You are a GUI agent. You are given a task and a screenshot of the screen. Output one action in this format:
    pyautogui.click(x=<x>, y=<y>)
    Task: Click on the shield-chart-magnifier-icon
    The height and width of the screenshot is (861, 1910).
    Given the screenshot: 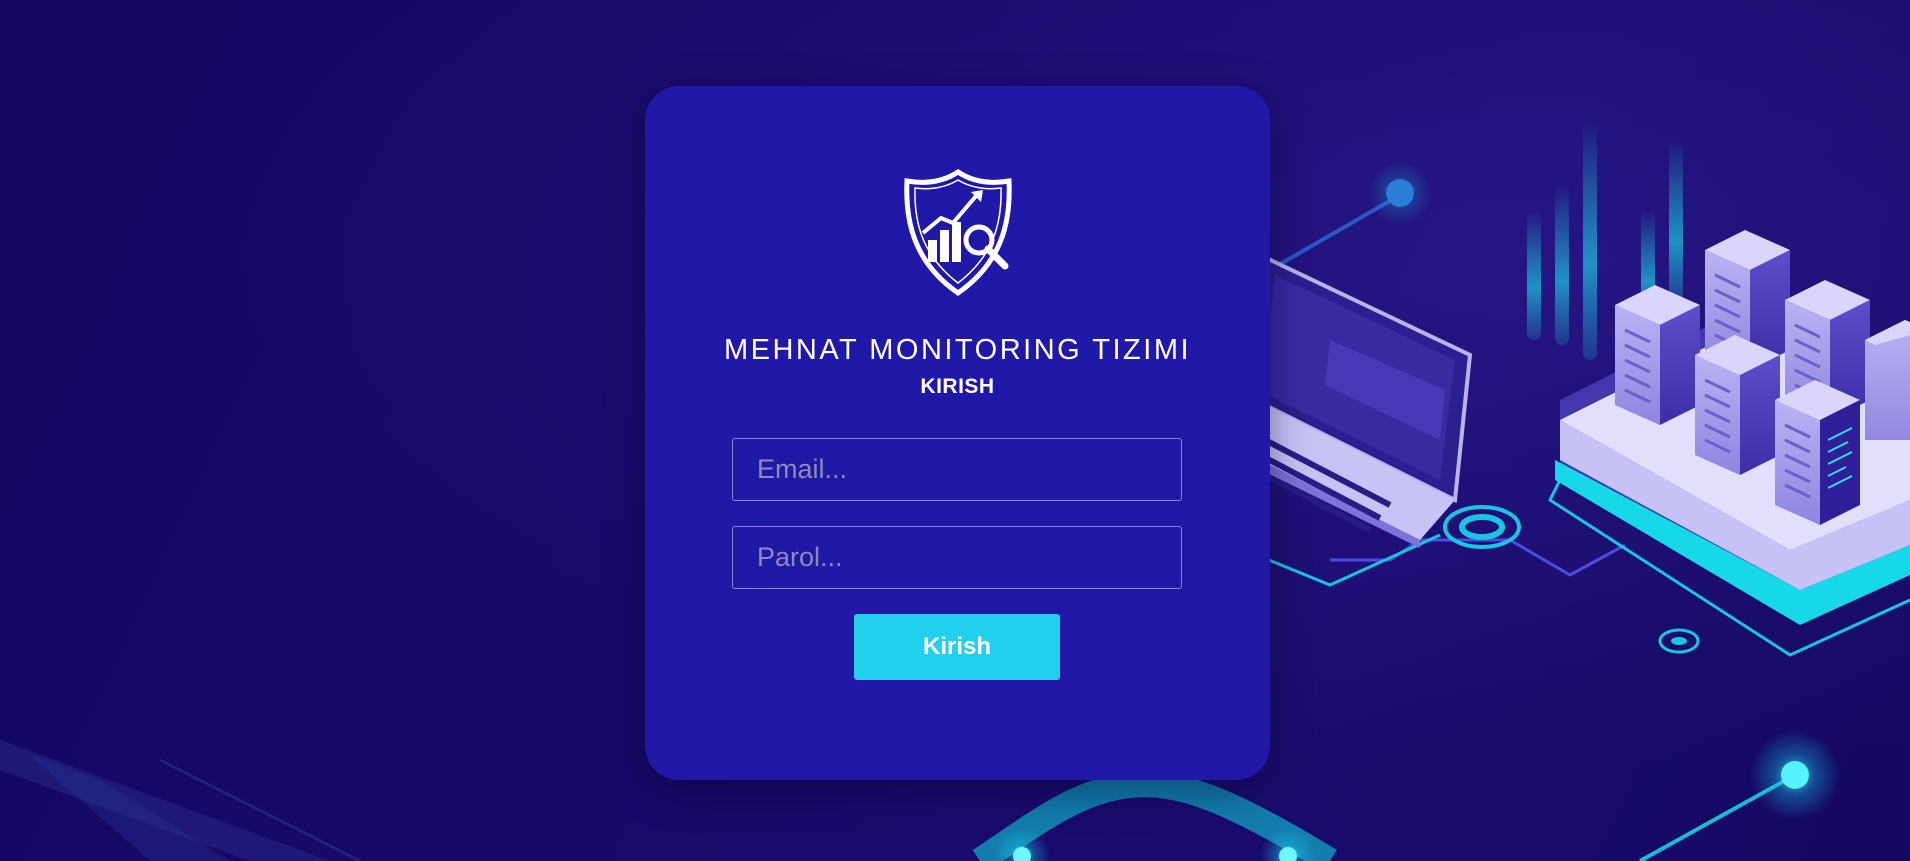 What is the action you would take?
    pyautogui.click(x=958, y=232)
    